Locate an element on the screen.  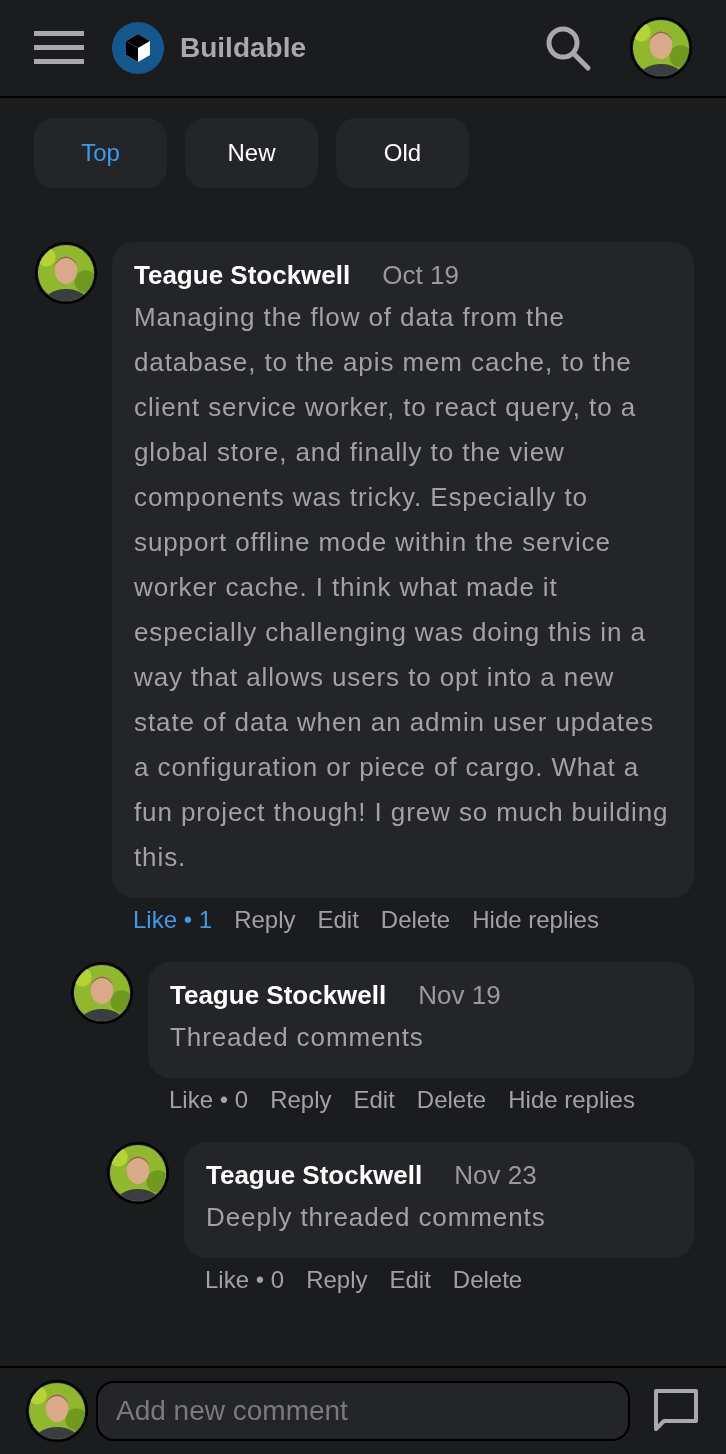
sort-tab: Old is located at coordinates (402, 153).